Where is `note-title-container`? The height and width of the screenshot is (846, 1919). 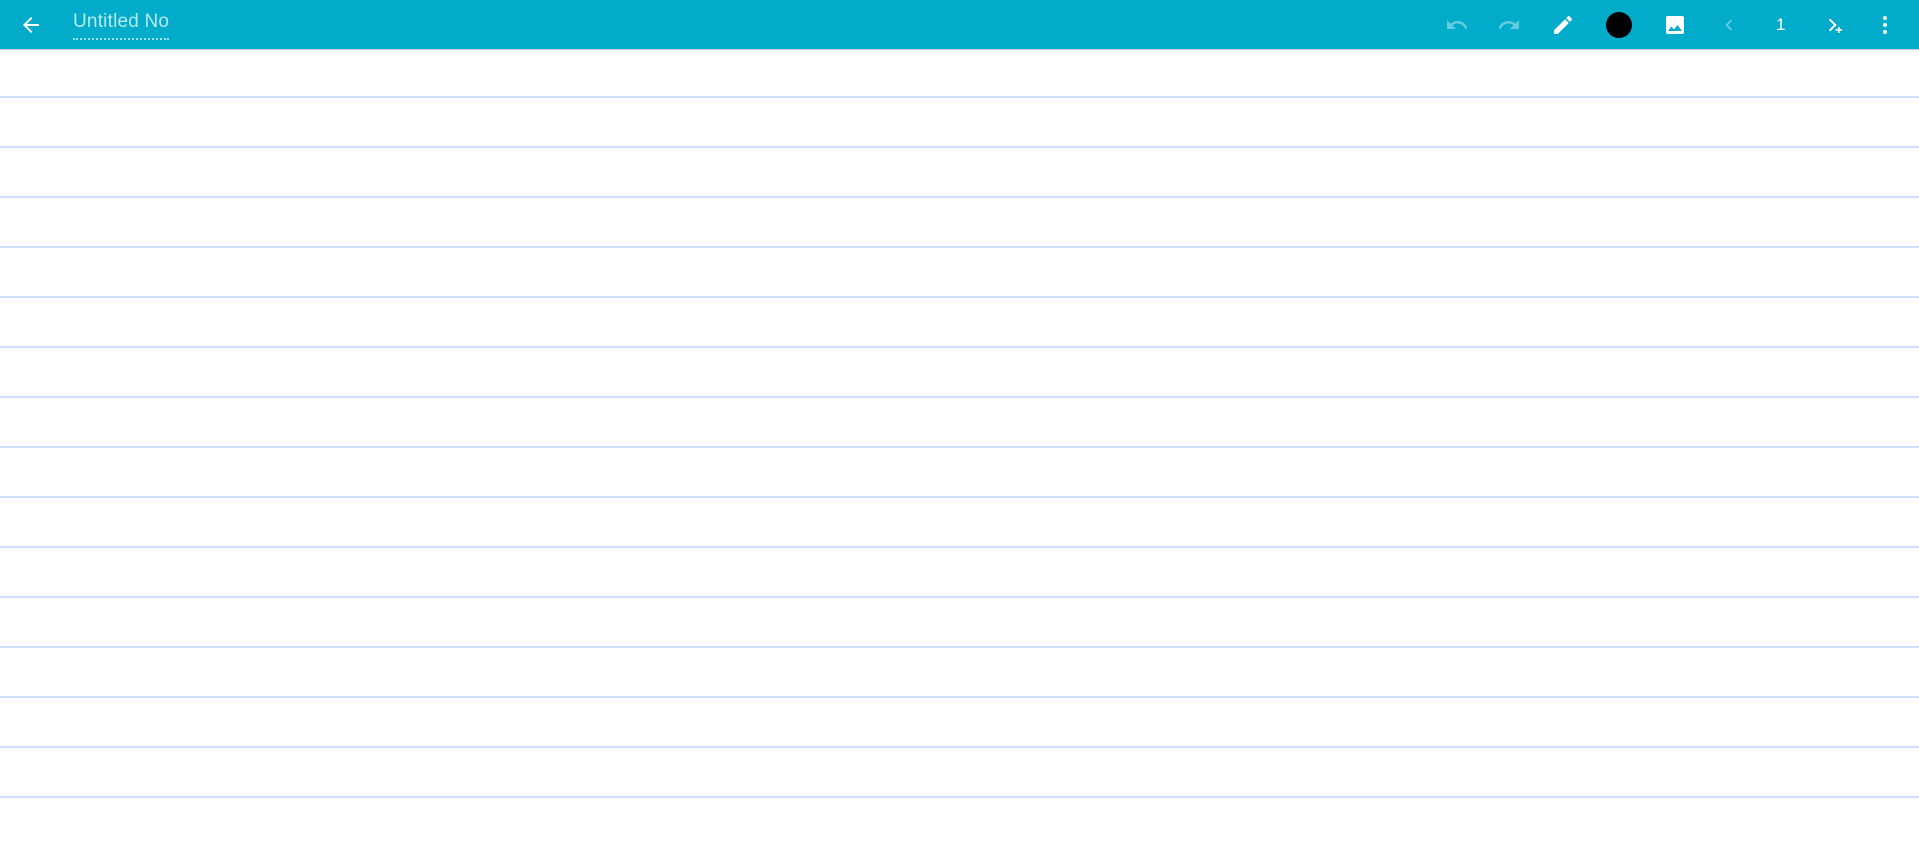 note-title-container is located at coordinates (121, 24).